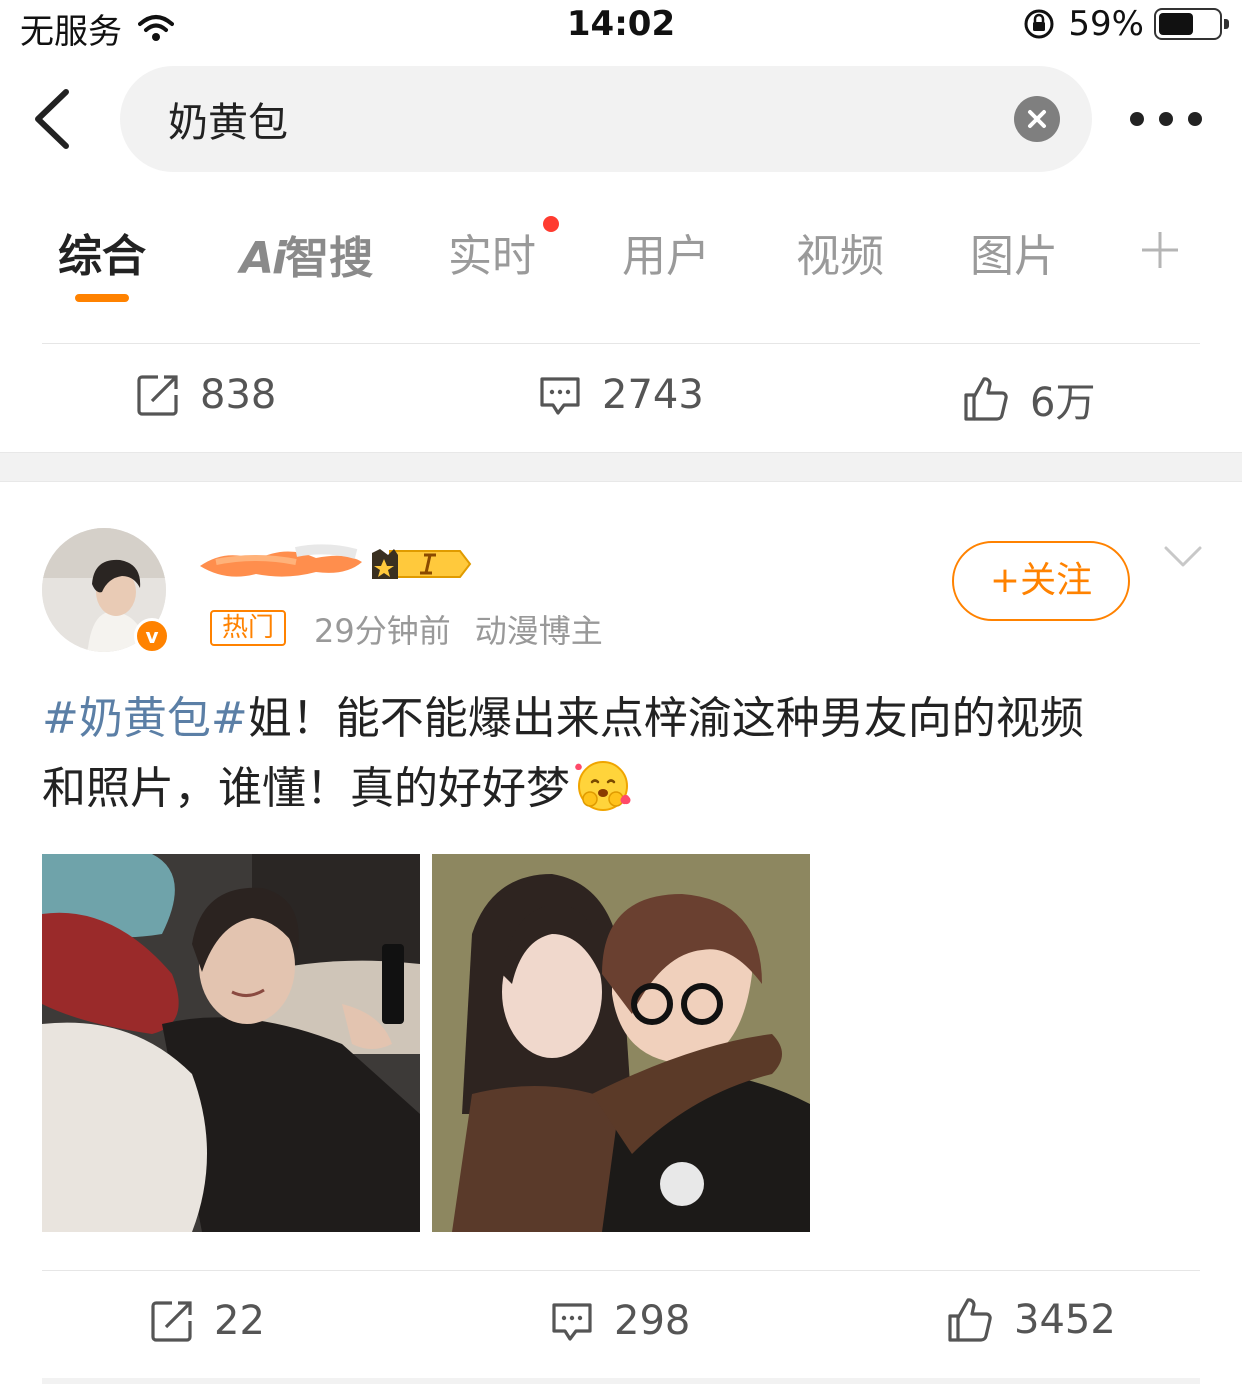 The width and height of the screenshot is (1242, 1384). Describe the element at coordinates (666, 252) in the screenshot. I see `tab-users: 用户` at that location.